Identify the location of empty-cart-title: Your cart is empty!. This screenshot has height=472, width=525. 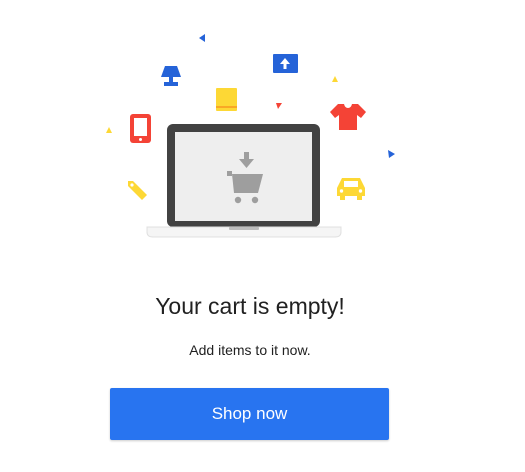
(250, 306).